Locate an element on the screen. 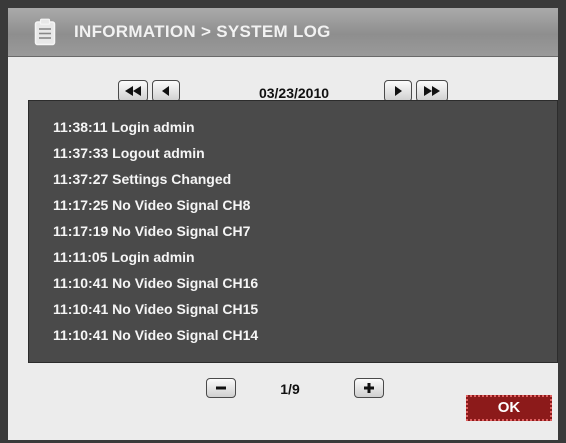  plus-icon is located at coordinates (369, 388).